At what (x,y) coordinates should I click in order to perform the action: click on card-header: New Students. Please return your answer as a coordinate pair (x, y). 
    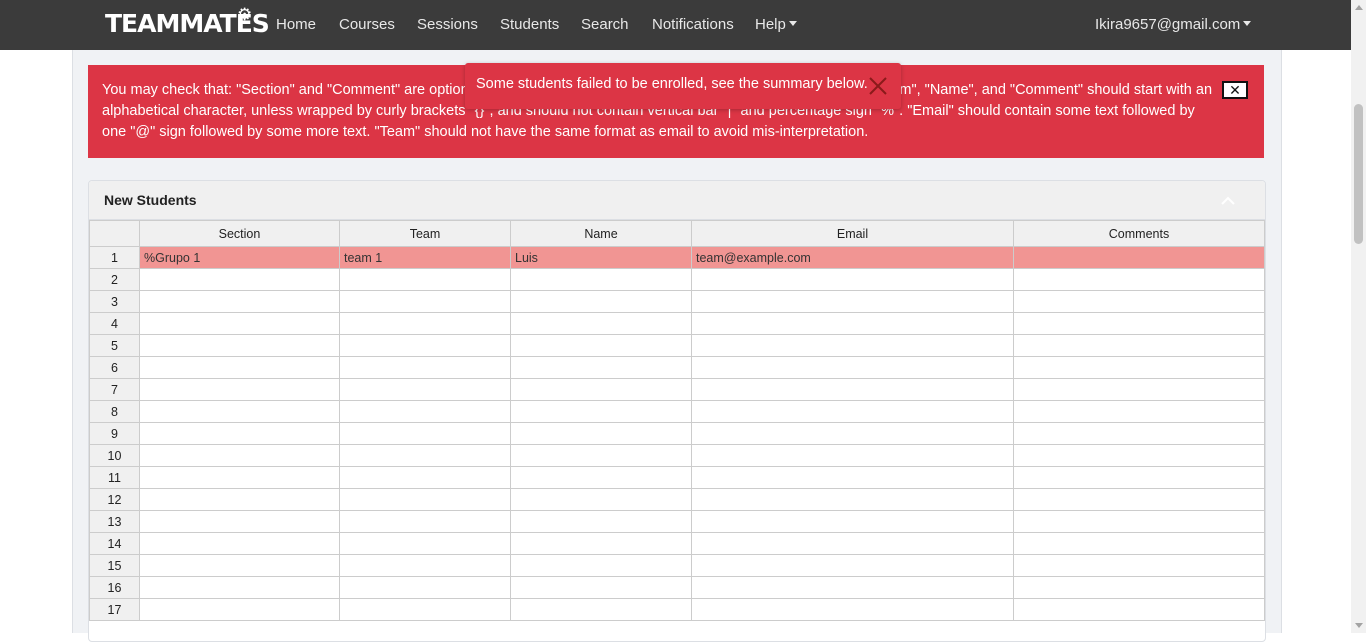
    Looking at the image, I should click on (677, 200).